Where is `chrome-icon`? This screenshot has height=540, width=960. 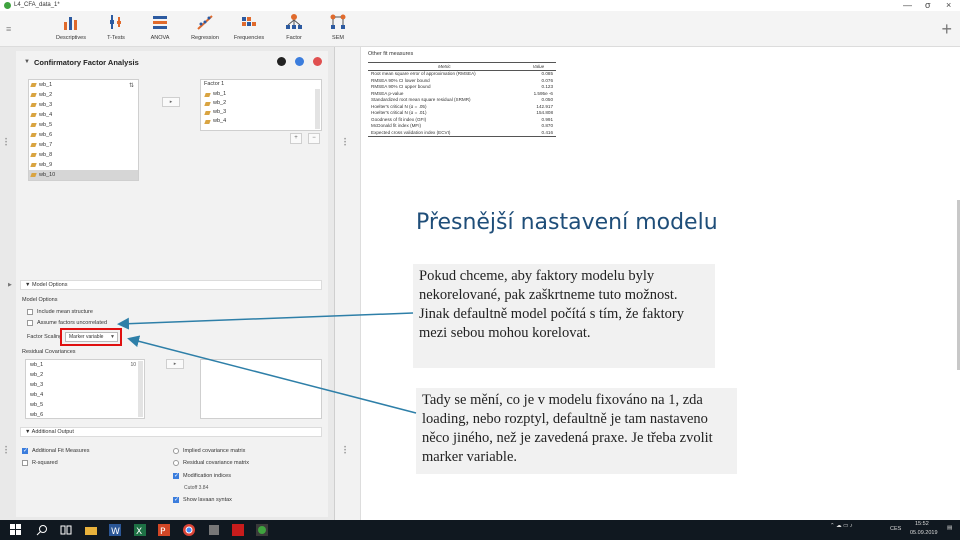
chrome-icon is located at coordinates (189, 530).